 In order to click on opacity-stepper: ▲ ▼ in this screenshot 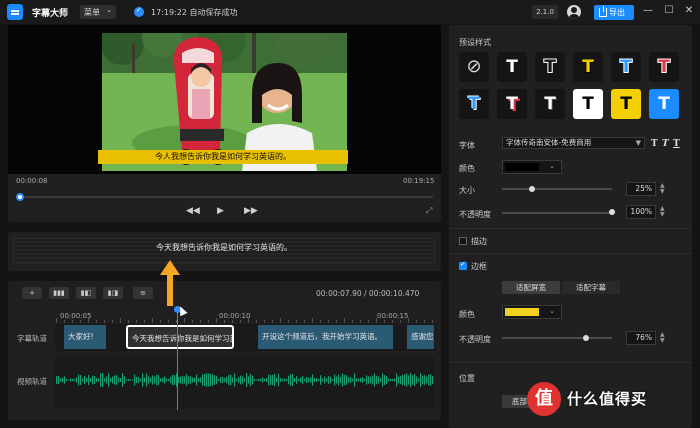, I will do `click(662, 212)`.